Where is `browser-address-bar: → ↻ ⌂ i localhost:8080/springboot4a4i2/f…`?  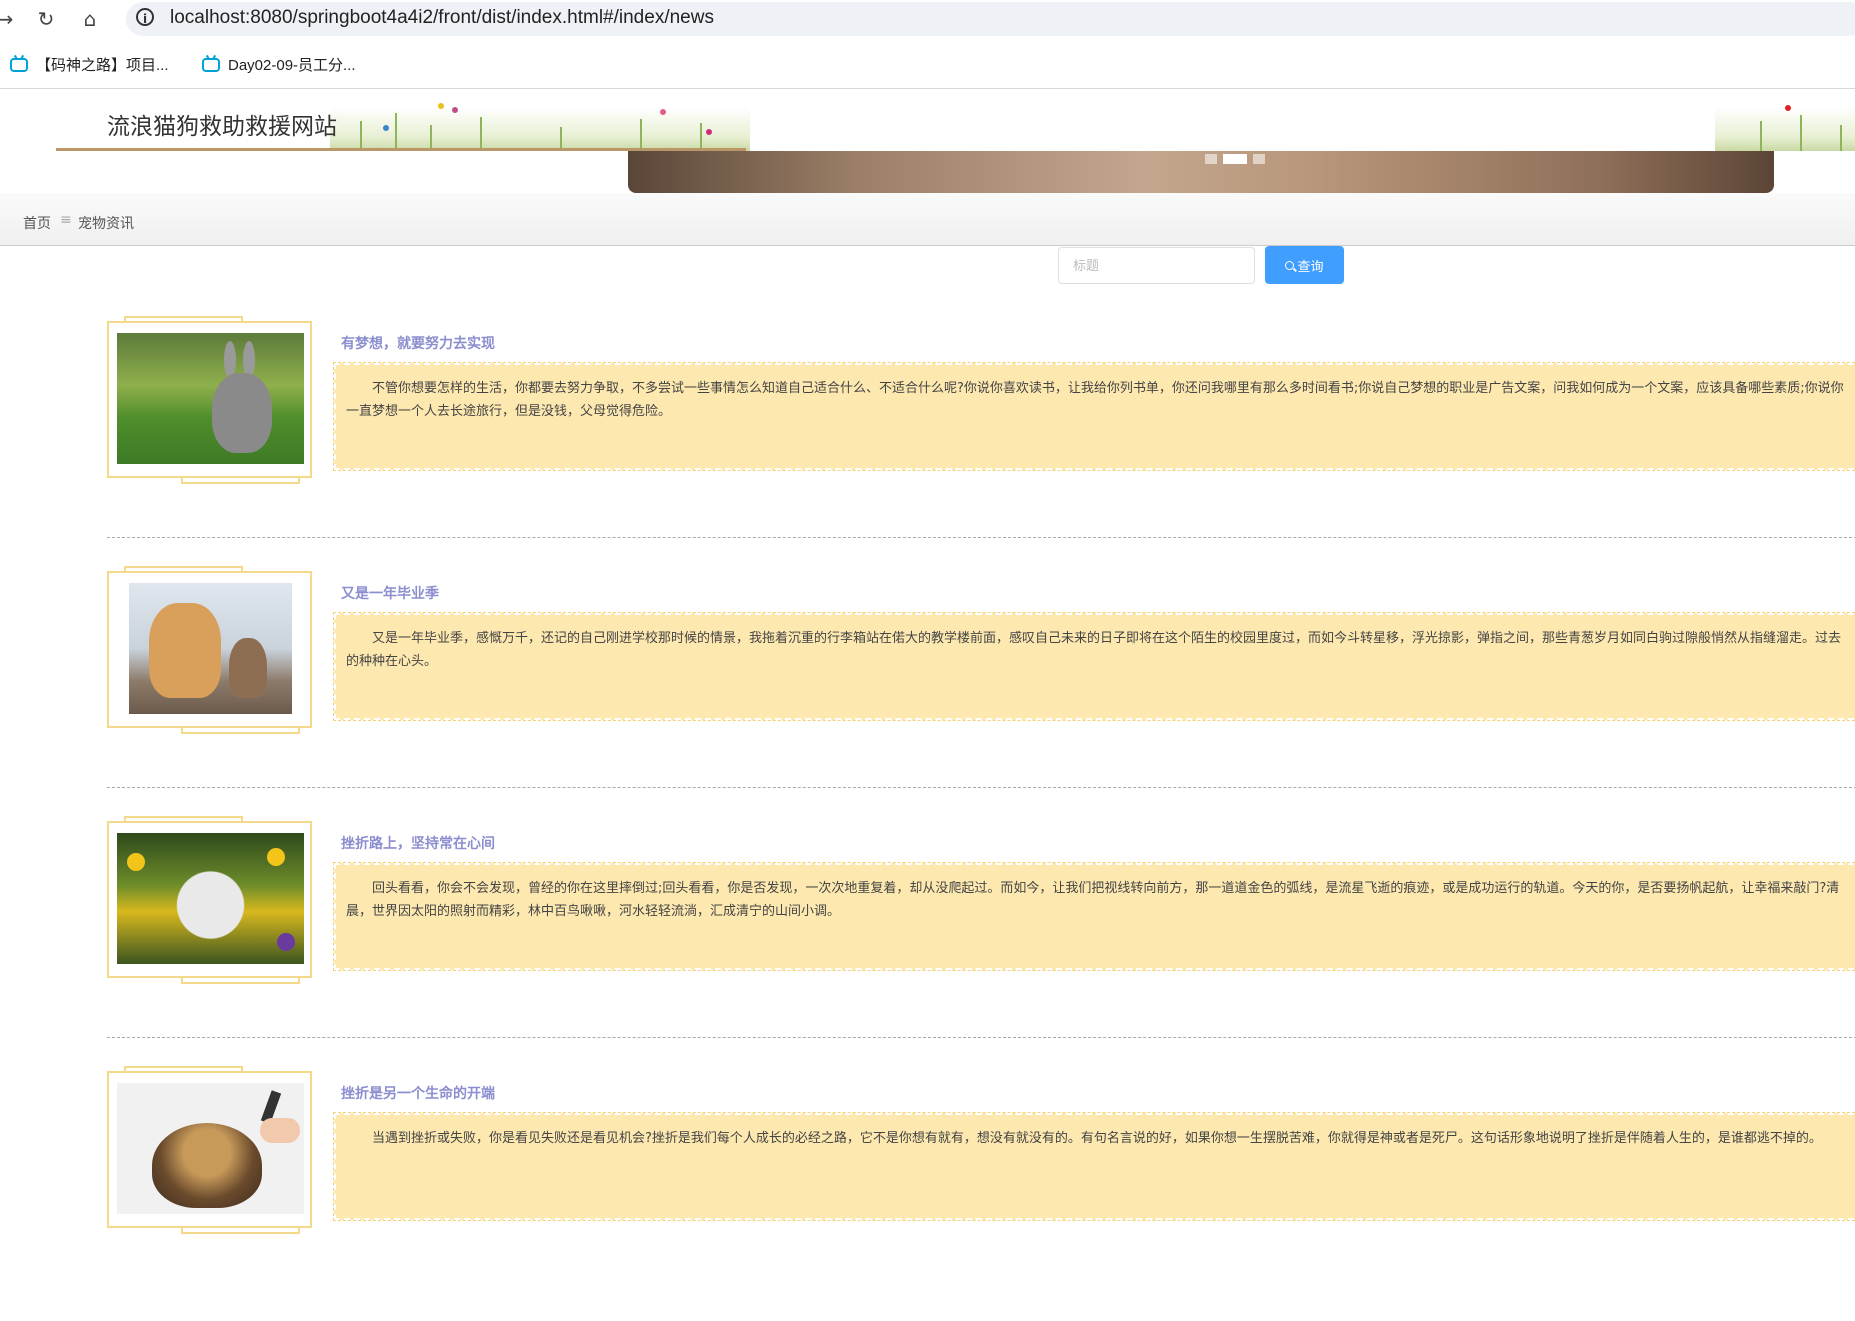 browser-address-bar: → ↻ ⌂ i localhost:8080/springboot4a4i2/f… is located at coordinates (927, 19).